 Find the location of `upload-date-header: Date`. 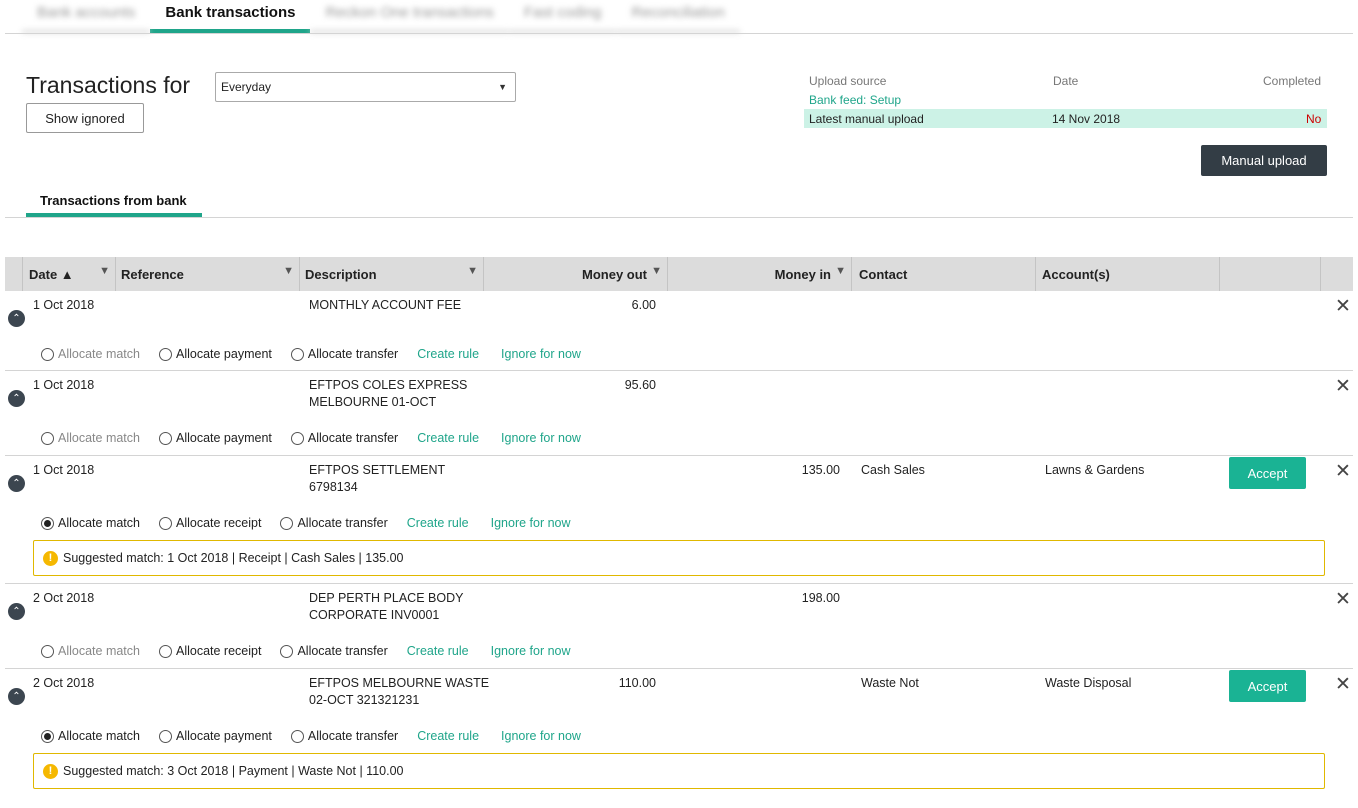

upload-date-header: Date is located at coordinates (1066, 81).